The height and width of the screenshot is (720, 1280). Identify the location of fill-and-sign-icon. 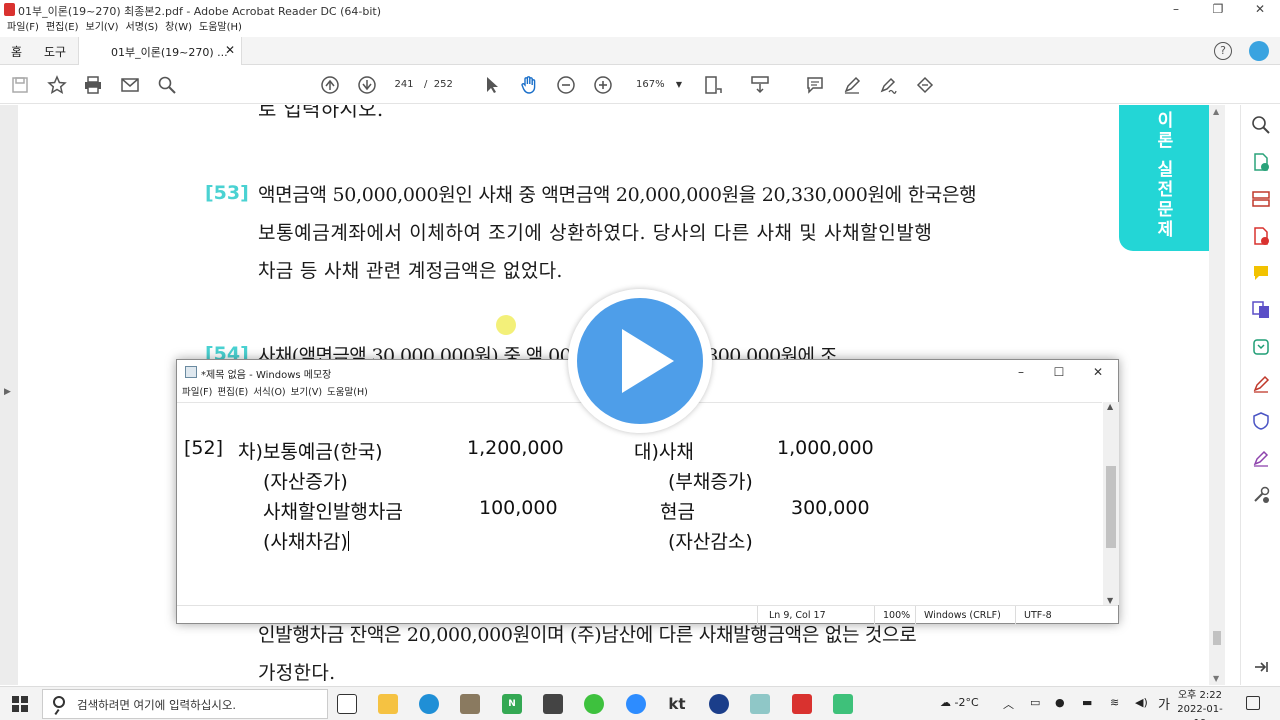
(1261, 458).